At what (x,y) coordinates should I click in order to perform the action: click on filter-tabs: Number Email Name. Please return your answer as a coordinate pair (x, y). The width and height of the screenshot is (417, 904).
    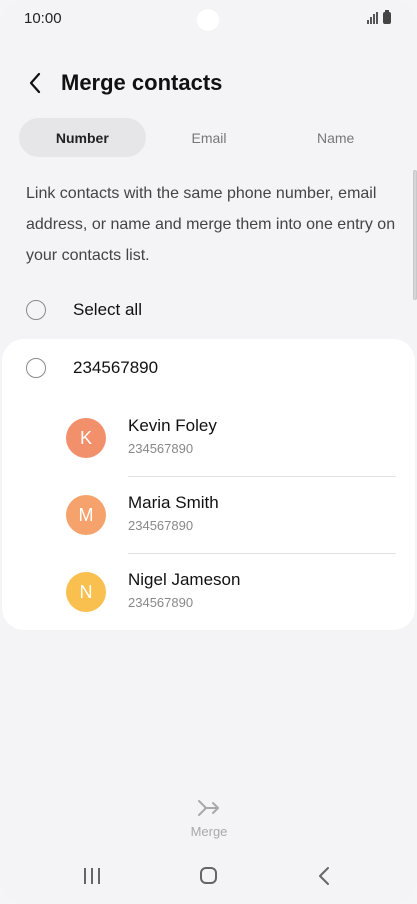
    Looking at the image, I should click on (209, 137).